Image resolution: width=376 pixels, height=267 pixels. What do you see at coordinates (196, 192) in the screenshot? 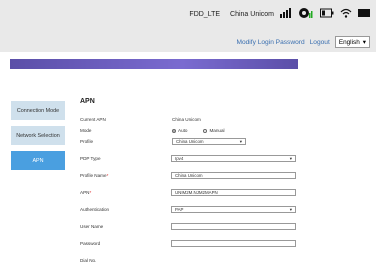
I see `apn-value: UNIM2M.NJM2MAPN` at bounding box center [196, 192].